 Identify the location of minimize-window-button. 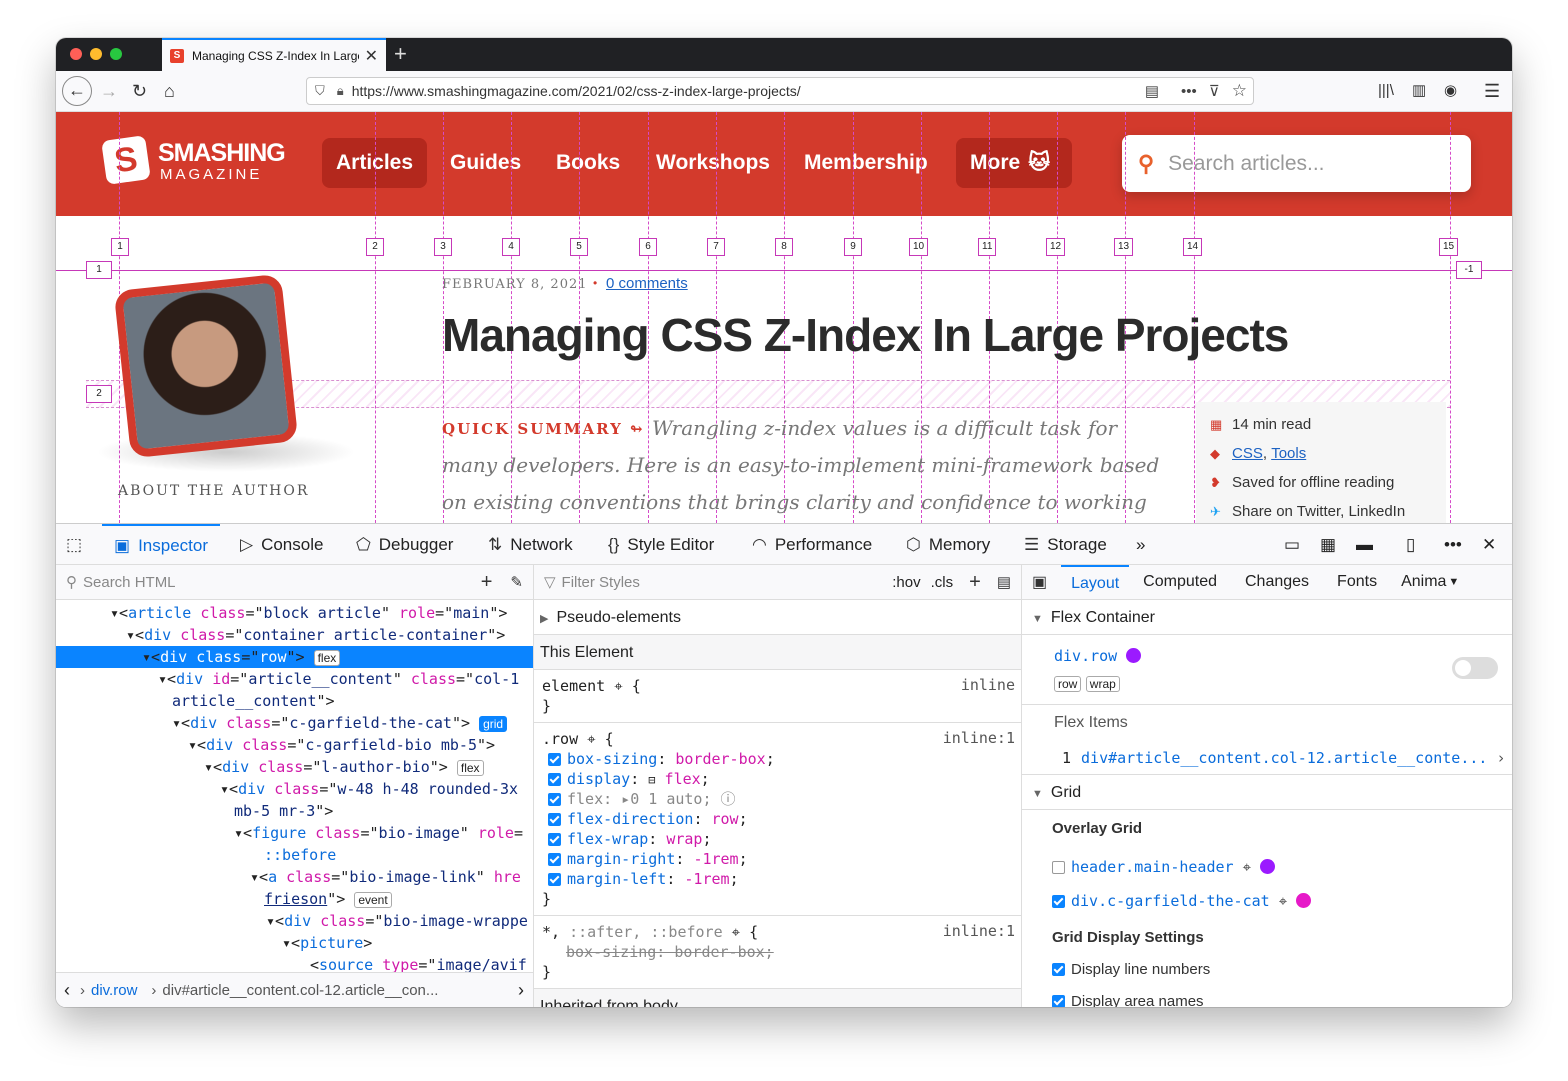
(96, 54).